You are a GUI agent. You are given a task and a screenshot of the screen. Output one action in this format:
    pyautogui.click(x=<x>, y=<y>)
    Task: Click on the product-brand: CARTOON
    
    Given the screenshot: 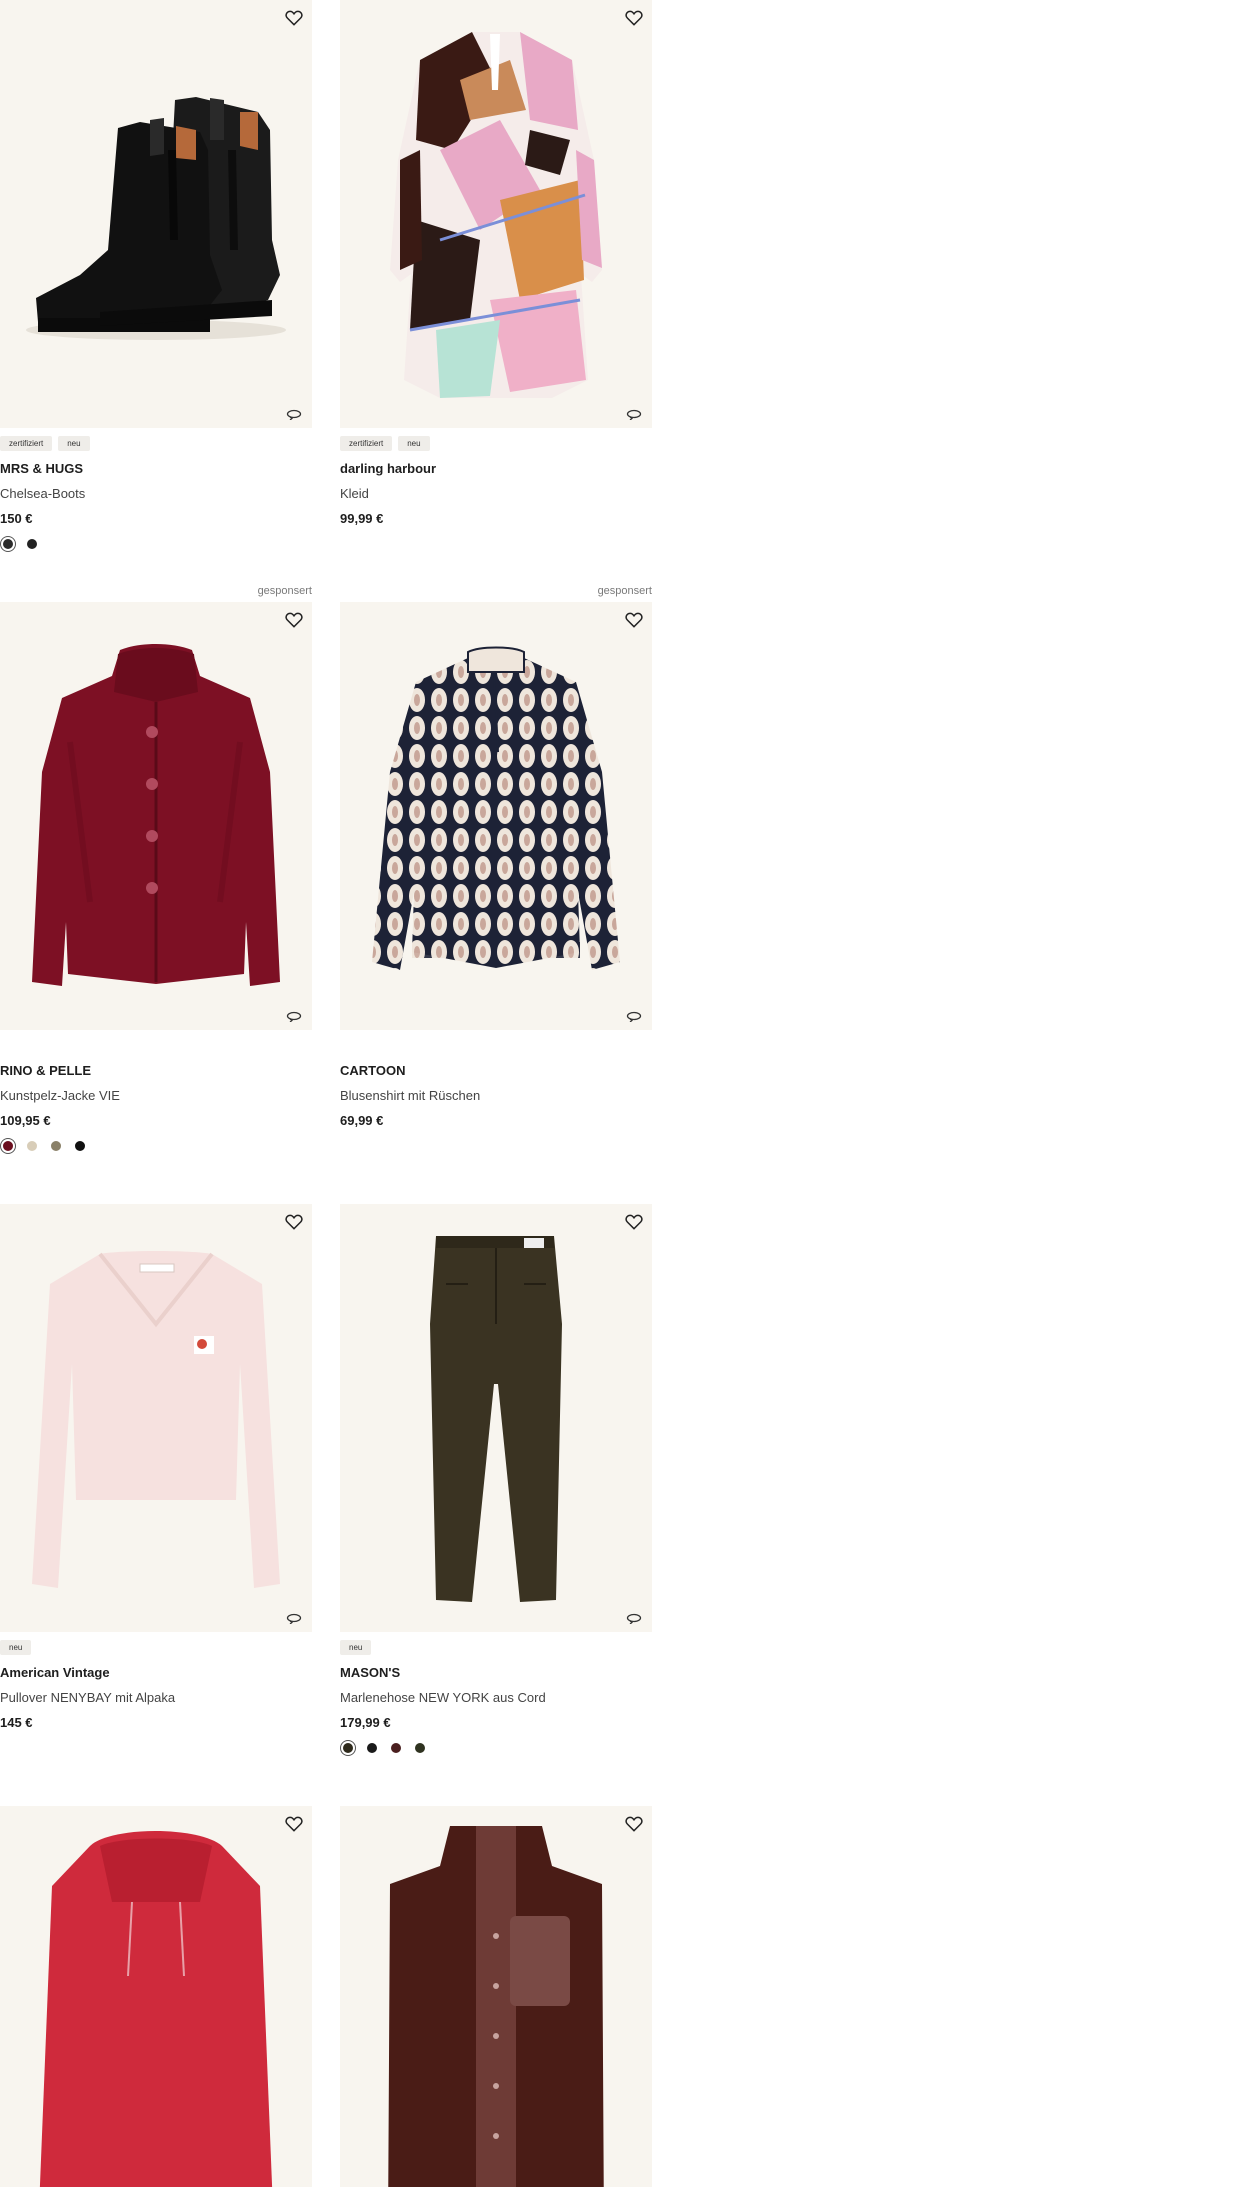 What is the action you would take?
    pyautogui.click(x=496, y=1071)
    